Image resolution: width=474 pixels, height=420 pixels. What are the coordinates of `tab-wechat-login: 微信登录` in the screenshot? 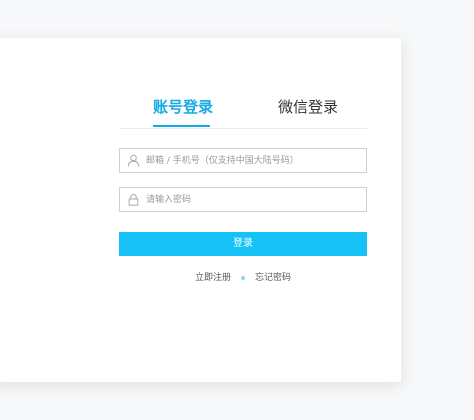 It's located at (308, 107).